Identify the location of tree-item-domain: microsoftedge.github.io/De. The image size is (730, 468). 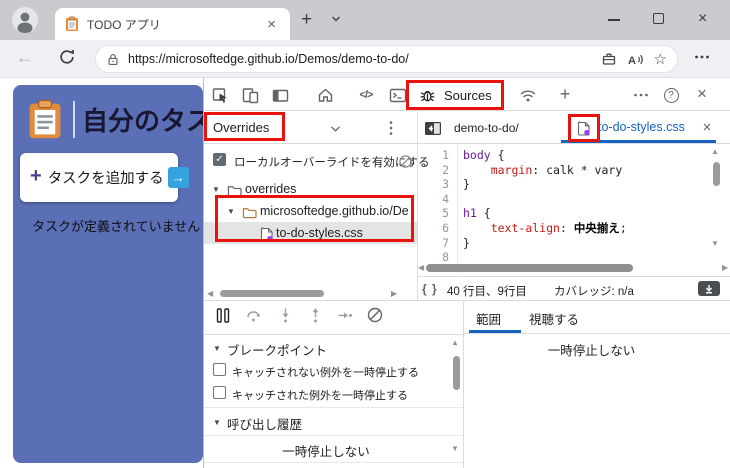
(334, 211).